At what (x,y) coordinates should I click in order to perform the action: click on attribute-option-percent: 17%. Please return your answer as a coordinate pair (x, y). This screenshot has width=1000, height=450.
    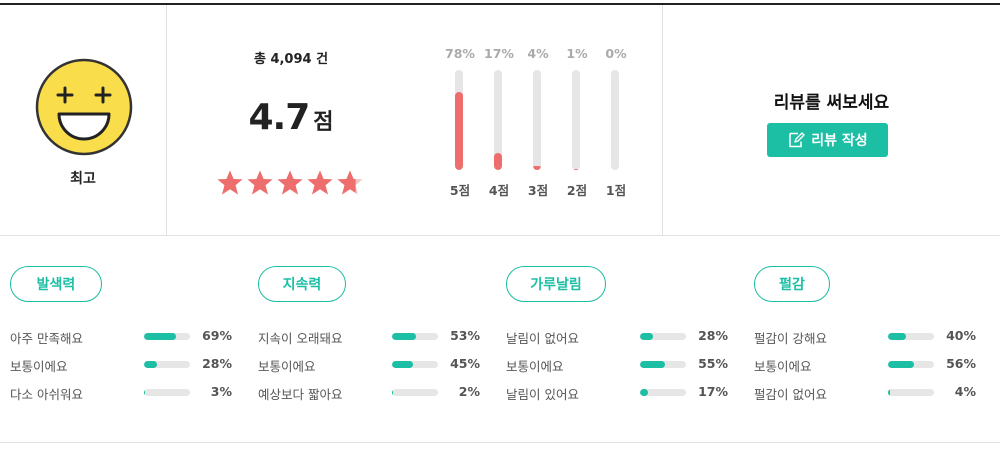
    Looking at the image, I should click on (713, 391).